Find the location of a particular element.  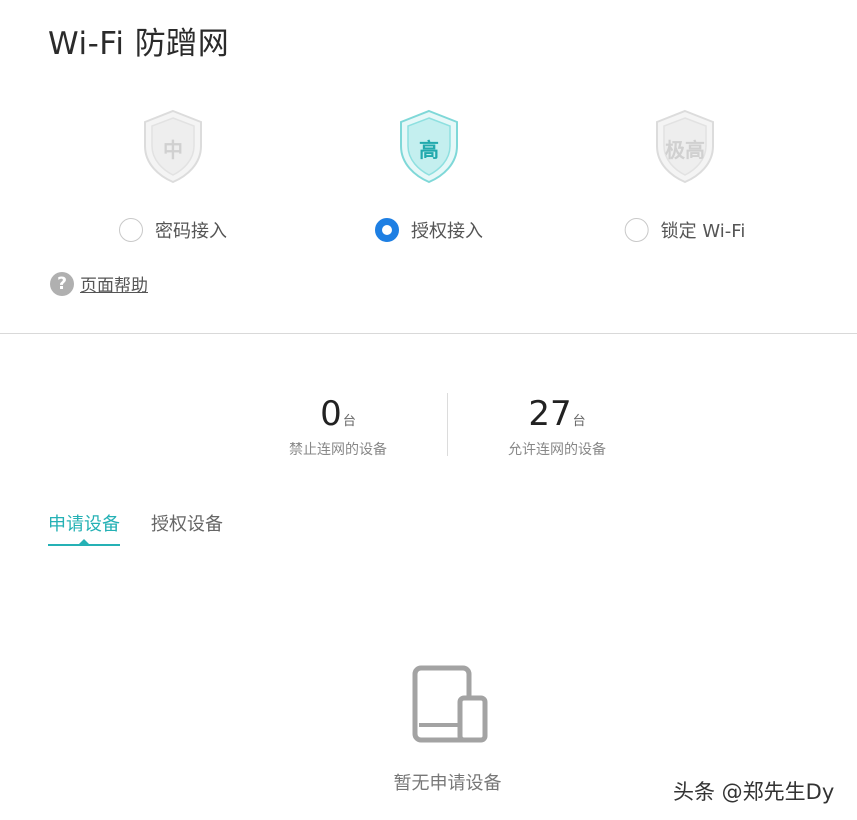

shield-icon: 高 is located at coordinates (429, 146).